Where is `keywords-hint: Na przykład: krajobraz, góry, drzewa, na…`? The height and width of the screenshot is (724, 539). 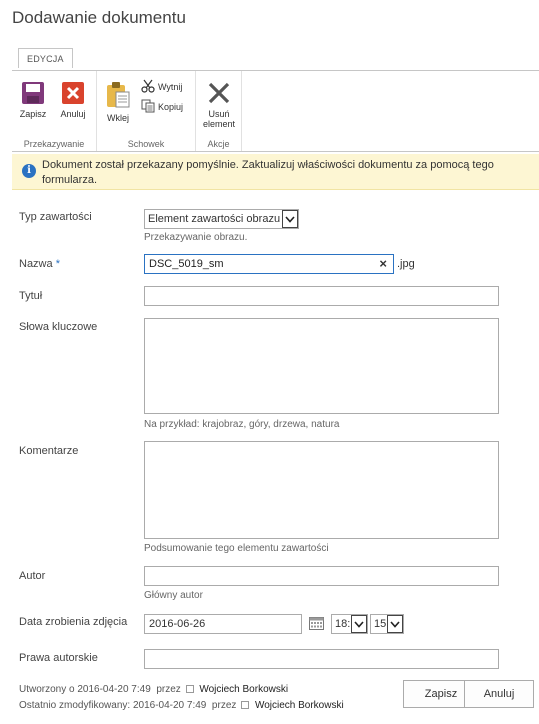 keywords-hint: Na przykład: krajobraz, góry, drzewa, na… is located at coordinates (242, 424).